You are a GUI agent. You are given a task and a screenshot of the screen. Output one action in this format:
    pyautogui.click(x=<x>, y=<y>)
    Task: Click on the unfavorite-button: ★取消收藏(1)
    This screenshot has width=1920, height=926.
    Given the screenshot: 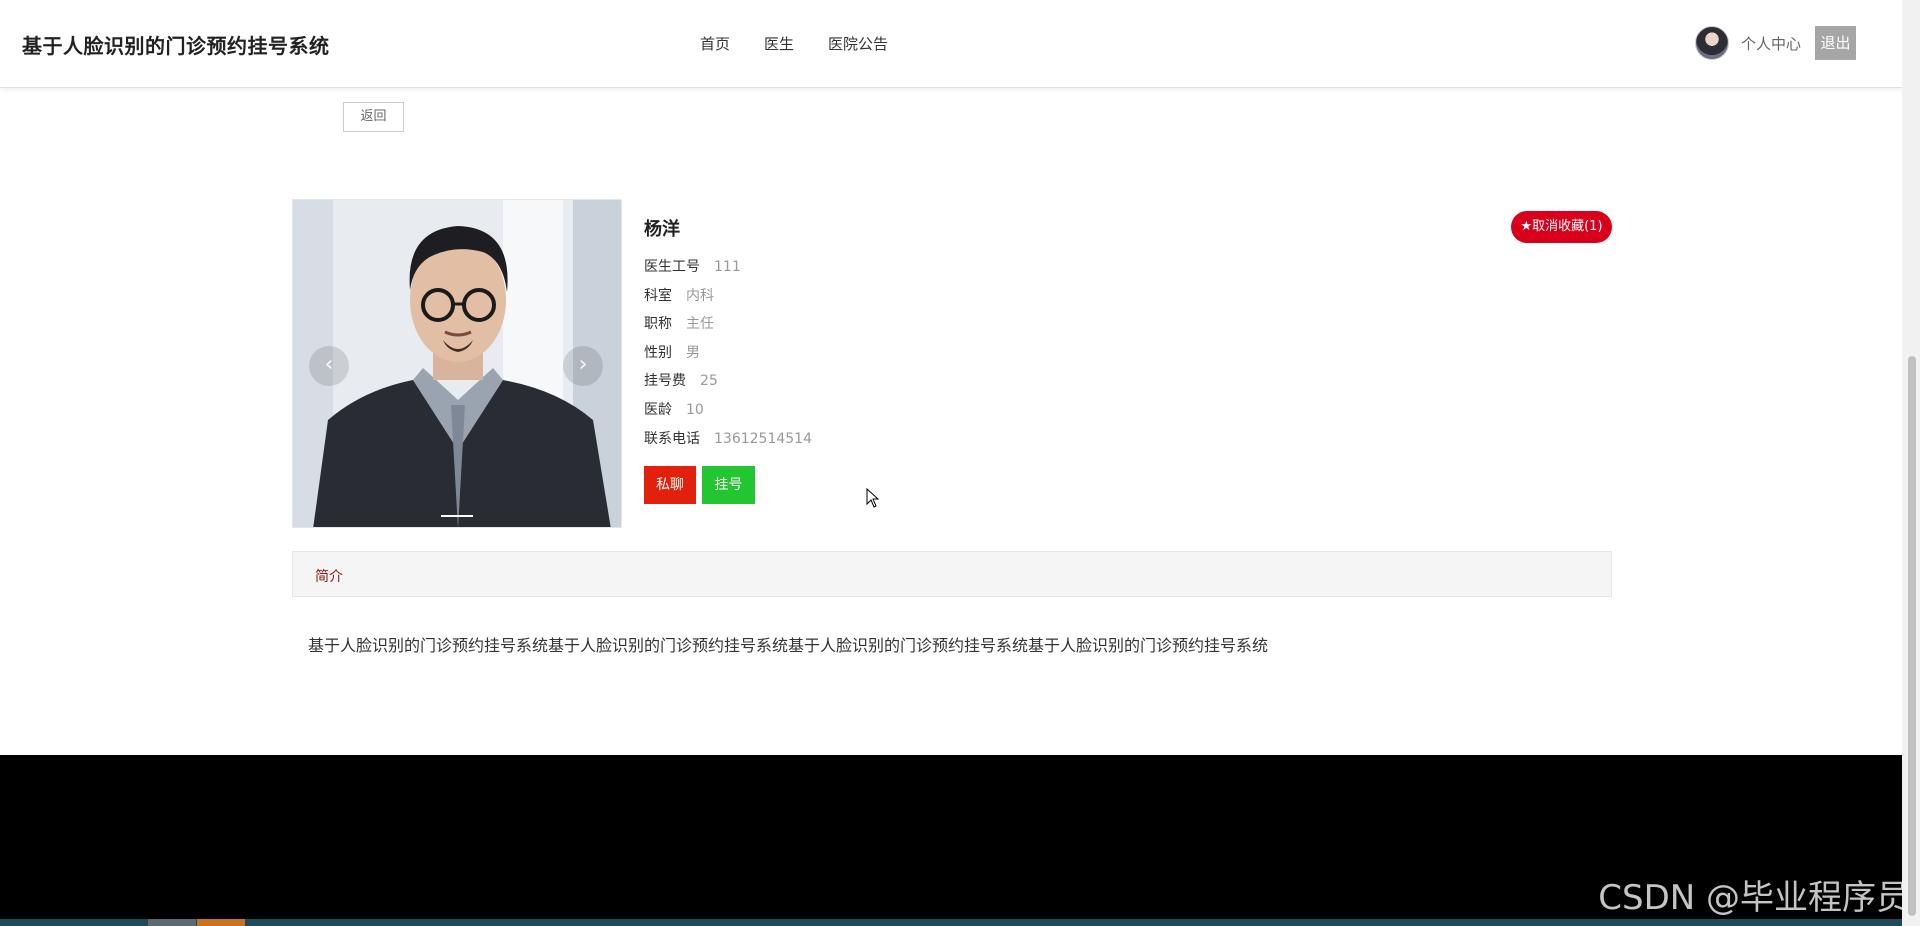 What is the action you would take?
    pyautogui.click(x=1561, y=227)
    